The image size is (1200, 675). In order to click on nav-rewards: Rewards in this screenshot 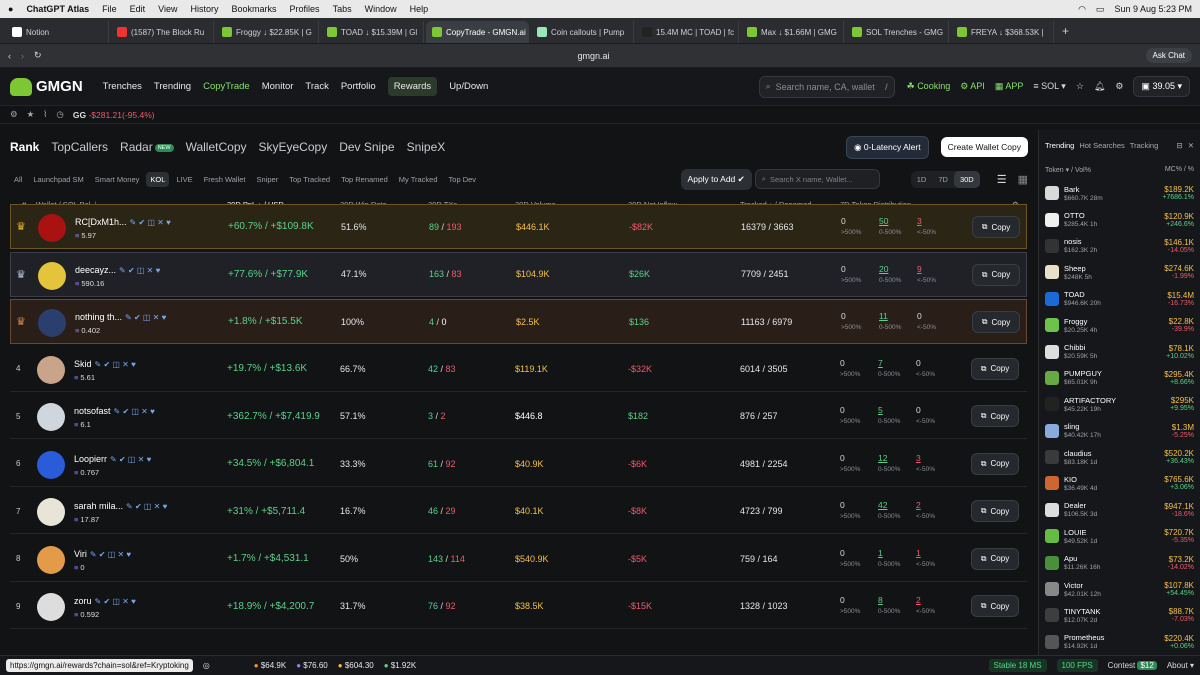, I will do `click(412, 86)`.